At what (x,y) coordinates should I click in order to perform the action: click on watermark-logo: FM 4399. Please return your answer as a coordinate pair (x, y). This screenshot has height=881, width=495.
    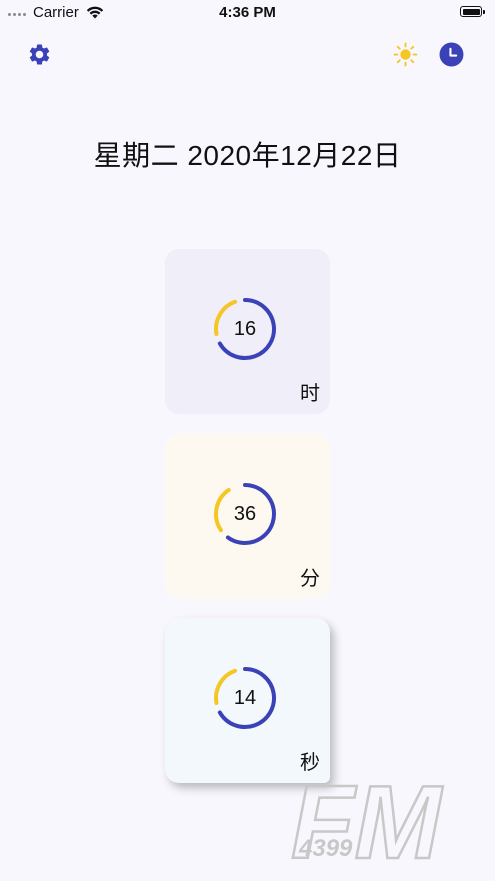
    Looking at the image, I should click on (367, 820).